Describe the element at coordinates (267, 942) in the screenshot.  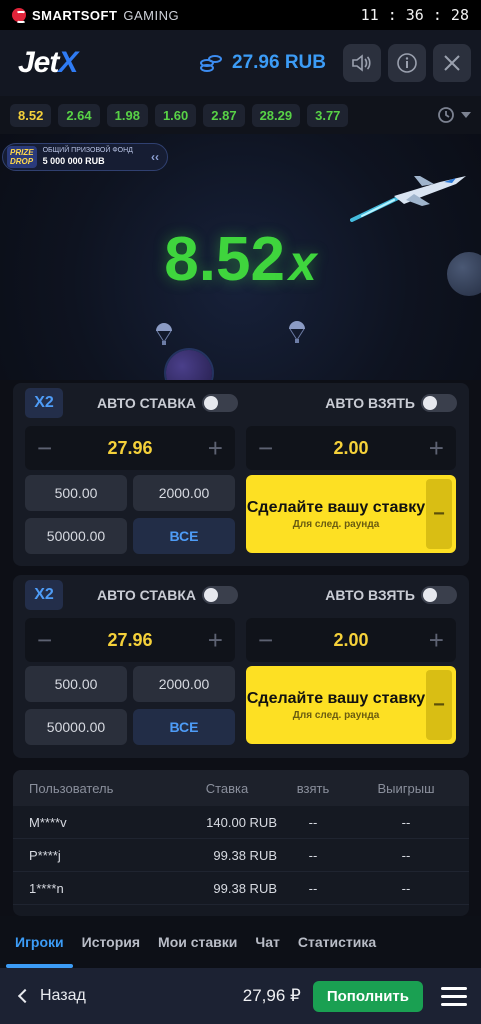
I see `tab-chat: Чат` at that location.